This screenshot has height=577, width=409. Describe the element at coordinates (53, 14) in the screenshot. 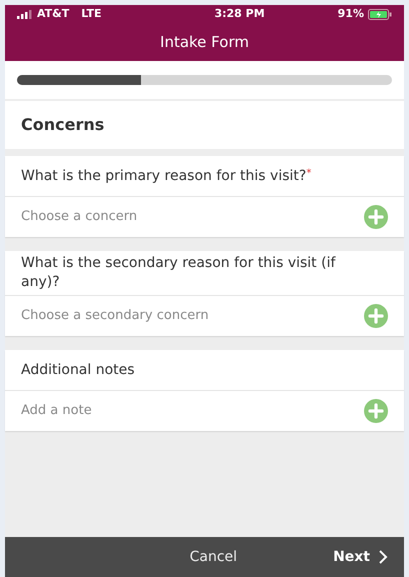

I see `carrier-label: AT&T` at that location.